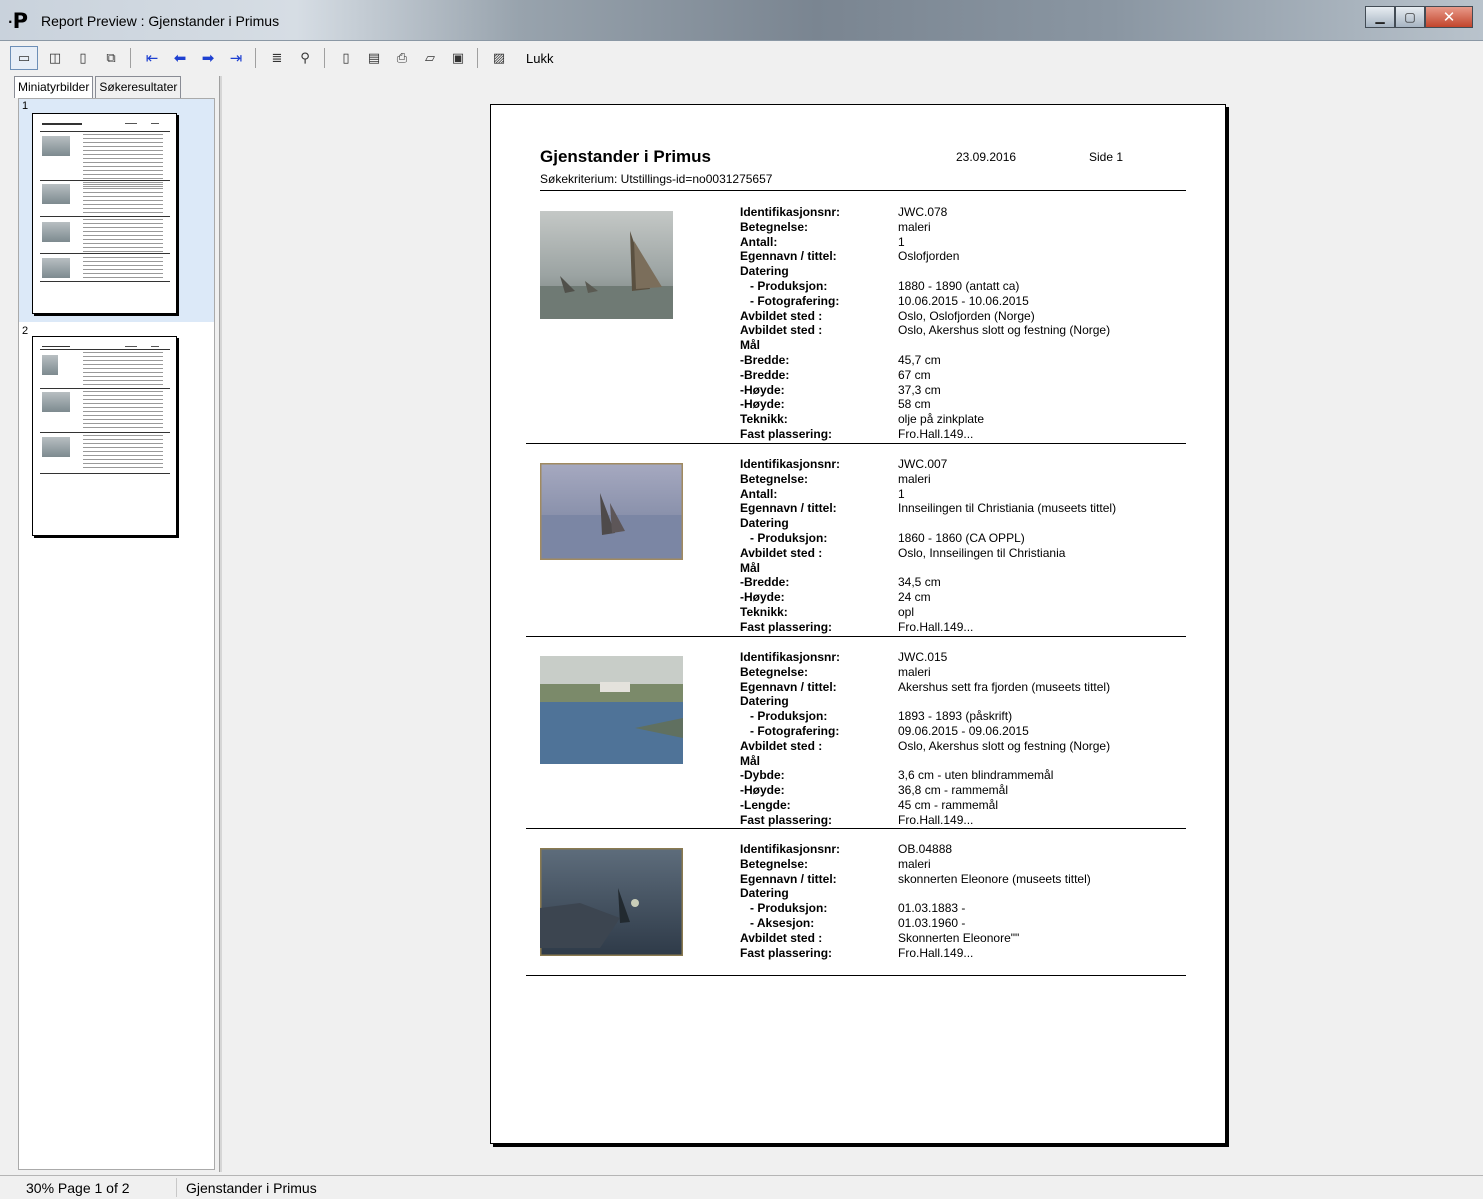  What do you see at coordinates (959, 285) in the screenshot?
I see `field-value: 1880 - 1890 (antatt ca)` at bounding box center [959, 285].